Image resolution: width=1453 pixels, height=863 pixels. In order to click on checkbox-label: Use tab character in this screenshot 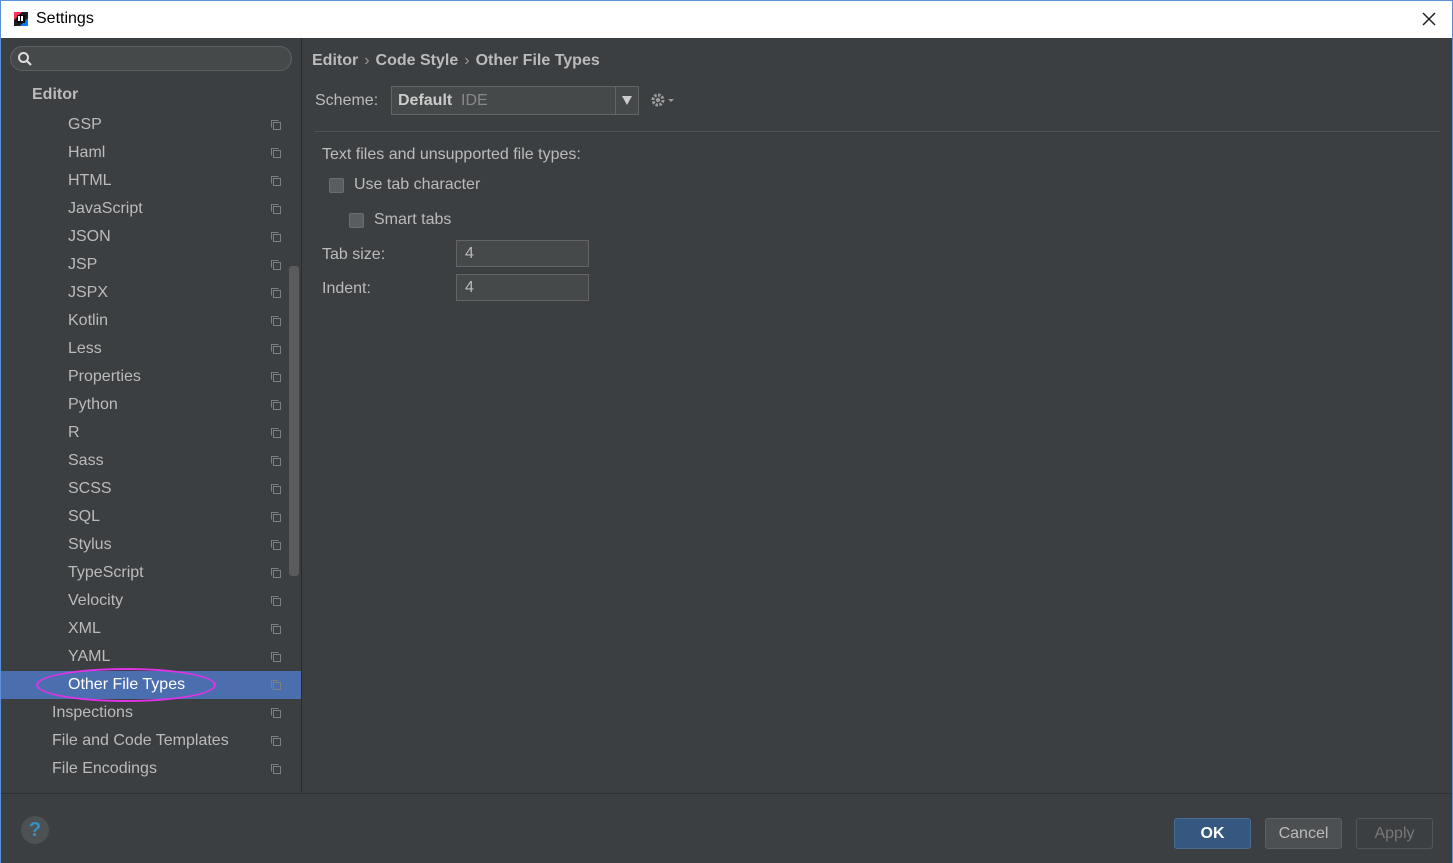, I will do `click(417, 184)`.